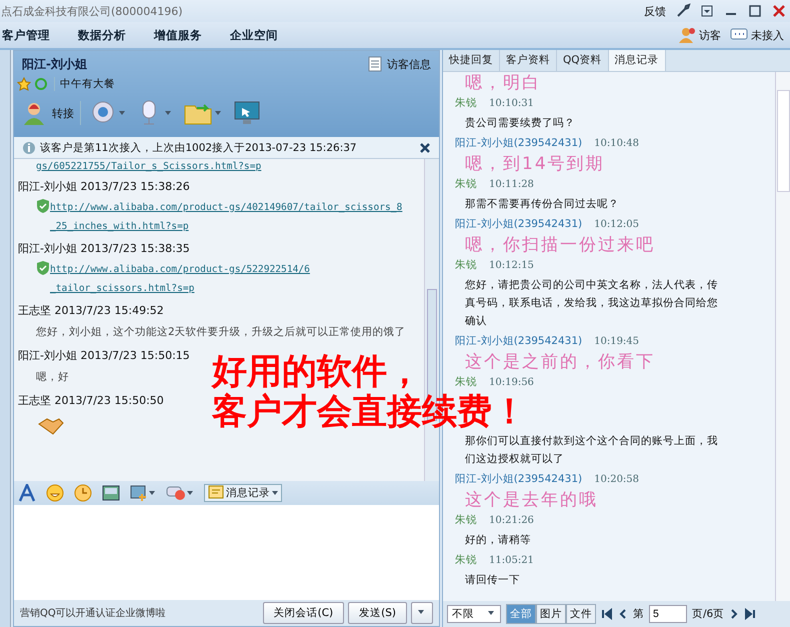 The height and width of the screenshot is (627, 790). What do you see at coordinates (54, 64) in the screenshot?
I see `contact-name: 阳江-刘小姐` at bounding box center [54, 64].